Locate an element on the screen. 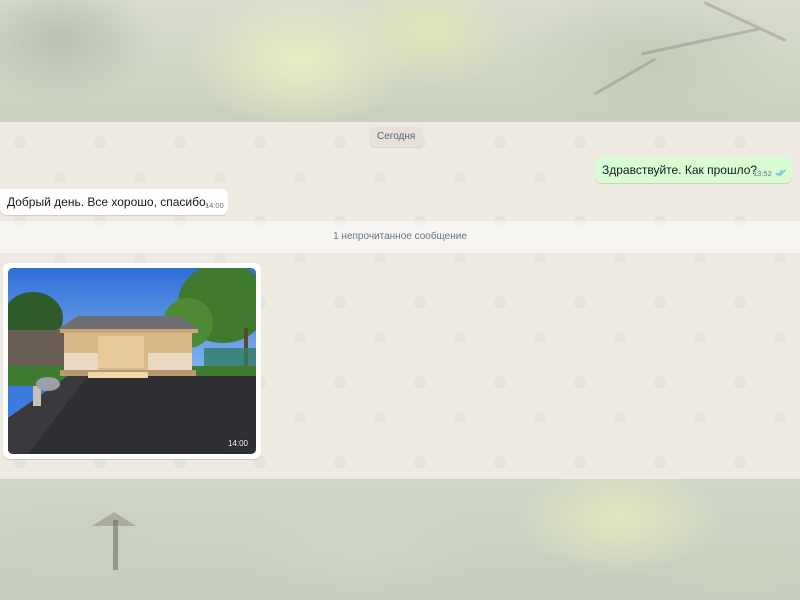 The height and width of the screenshot is (600, 800). message-text: Добрый день. Все хорошо, спасибо. is located at coordinates (108, 202).